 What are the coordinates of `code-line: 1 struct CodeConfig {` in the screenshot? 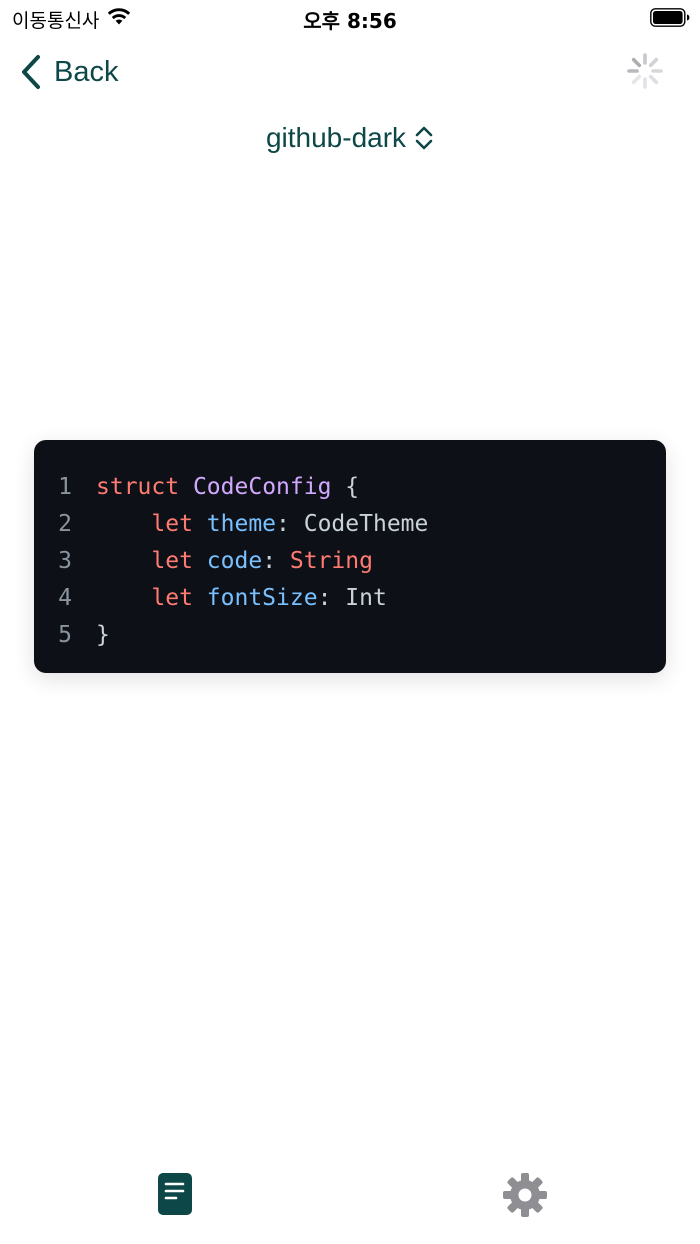 It's located at (350, 486).